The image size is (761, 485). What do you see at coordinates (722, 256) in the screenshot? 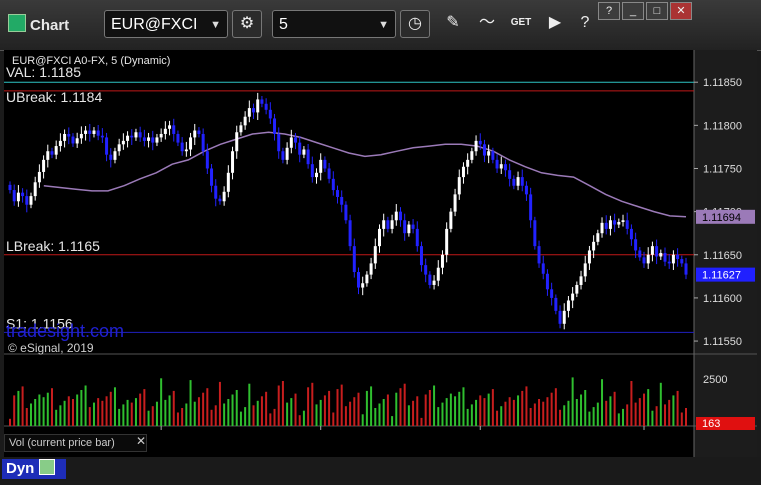
I see `y-tick-label: 1.11650` at bounding box center [722, 256].